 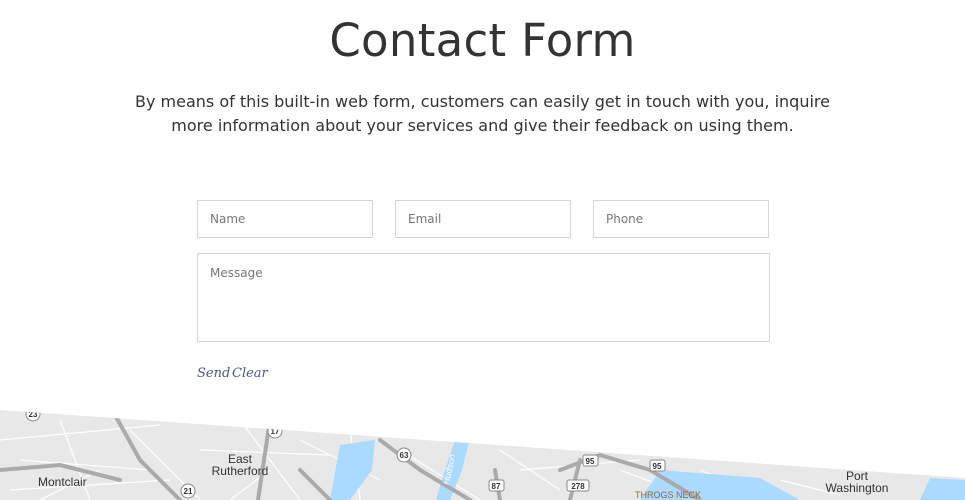 I want to click on svg-text: 23, so click(x=33, y=414).